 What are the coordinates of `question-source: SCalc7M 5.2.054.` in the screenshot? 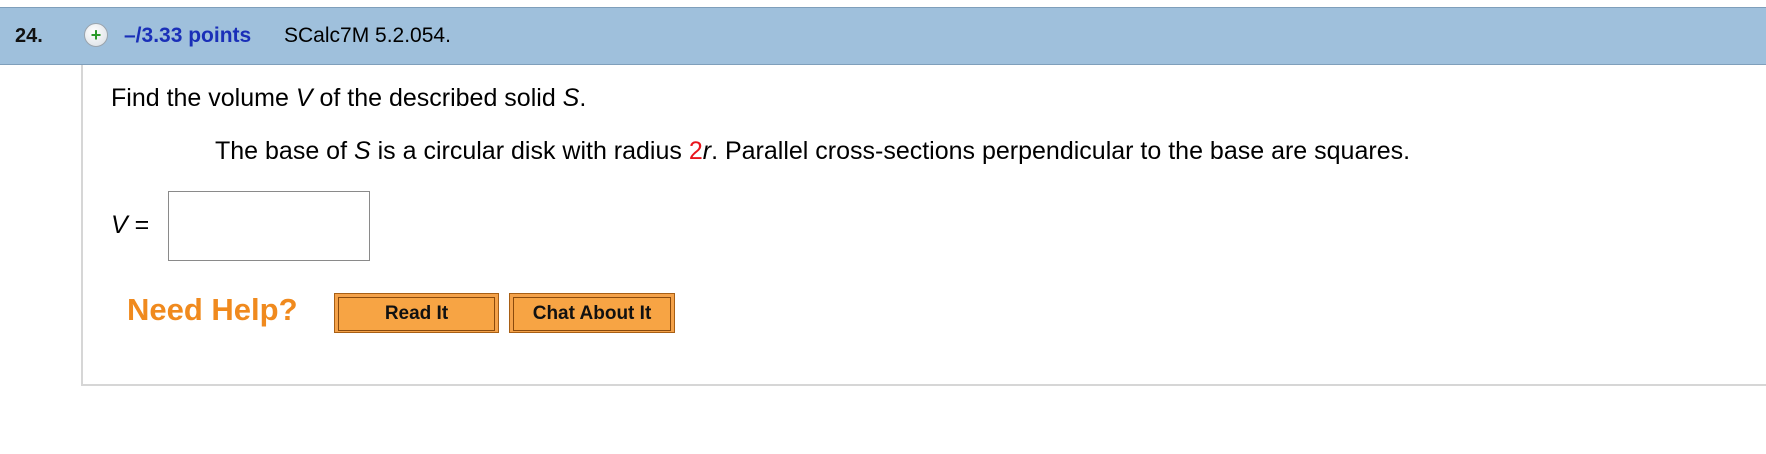 It's located at (367, 35).